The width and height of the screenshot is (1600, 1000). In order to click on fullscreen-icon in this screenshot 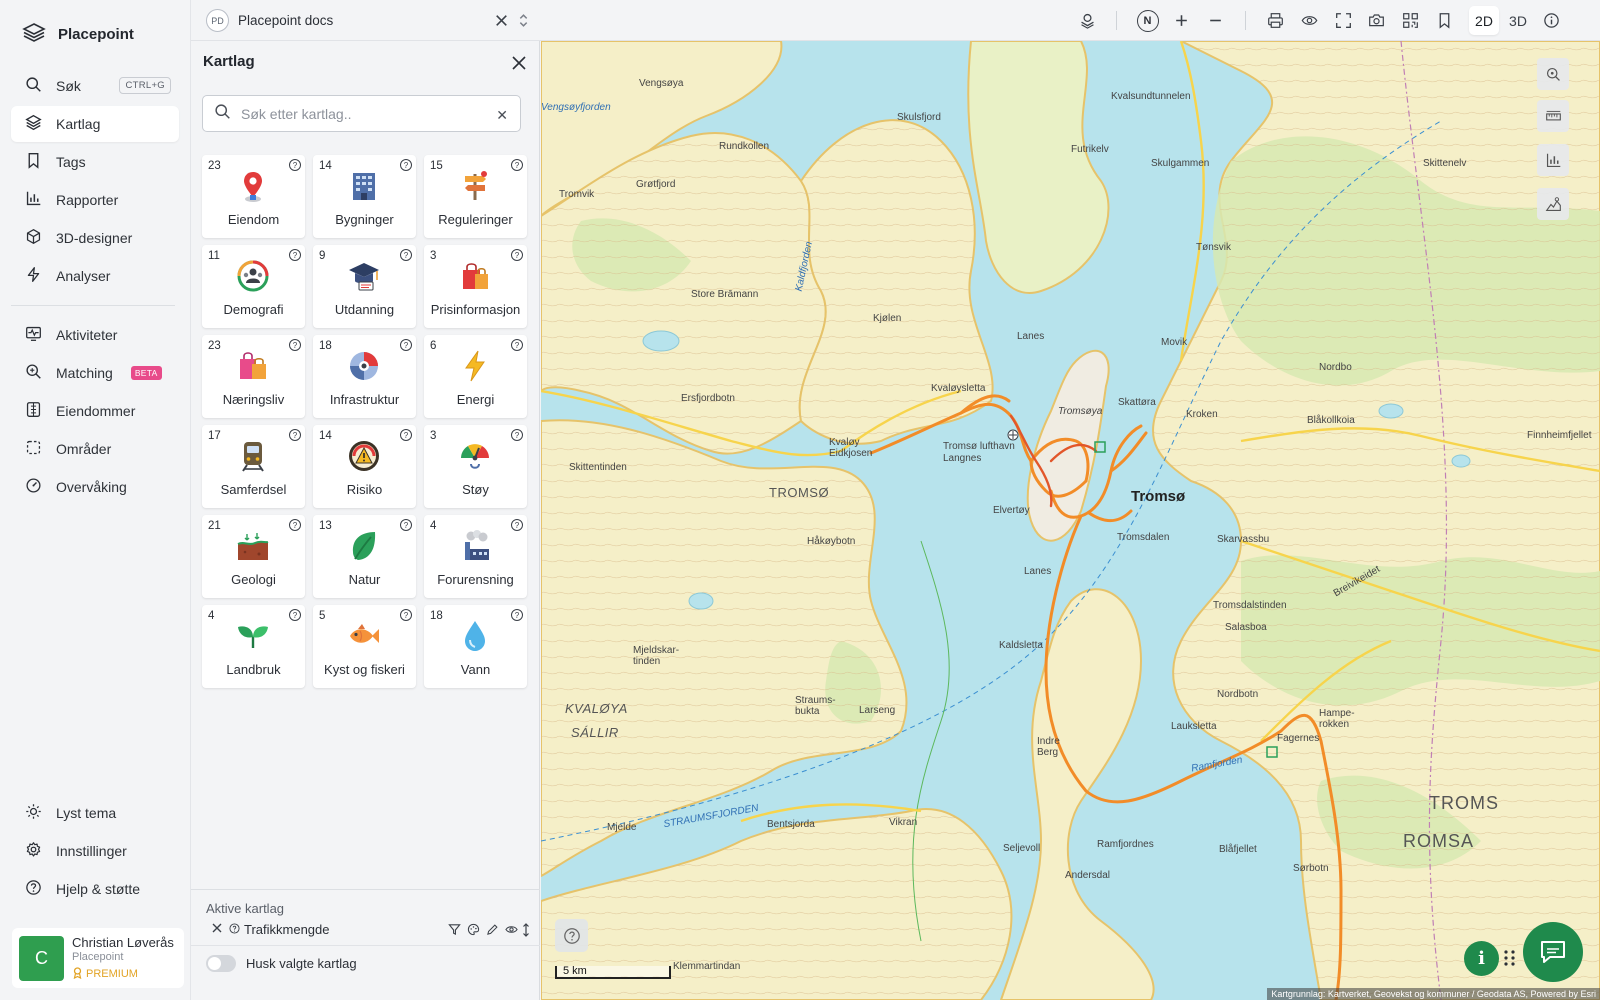, I will do `click(1343, 20)`.